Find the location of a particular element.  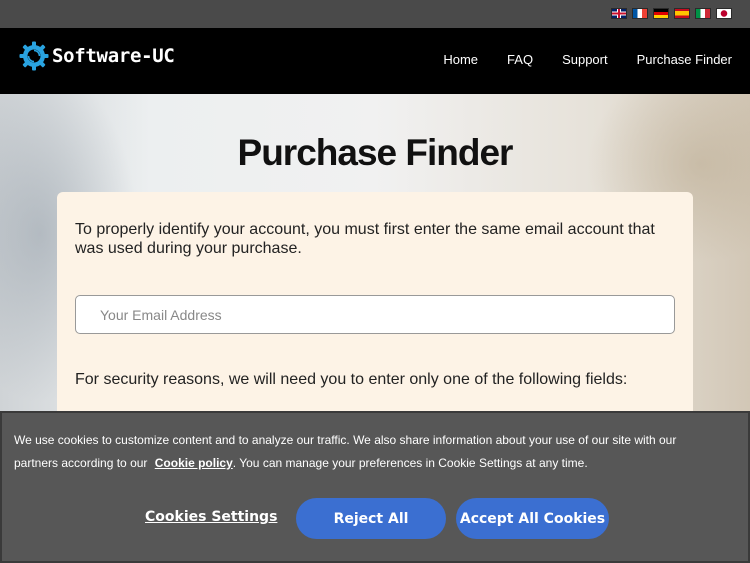

accept-all-cookies-button: Accept All Cookies is located at coordinates (532, 518).